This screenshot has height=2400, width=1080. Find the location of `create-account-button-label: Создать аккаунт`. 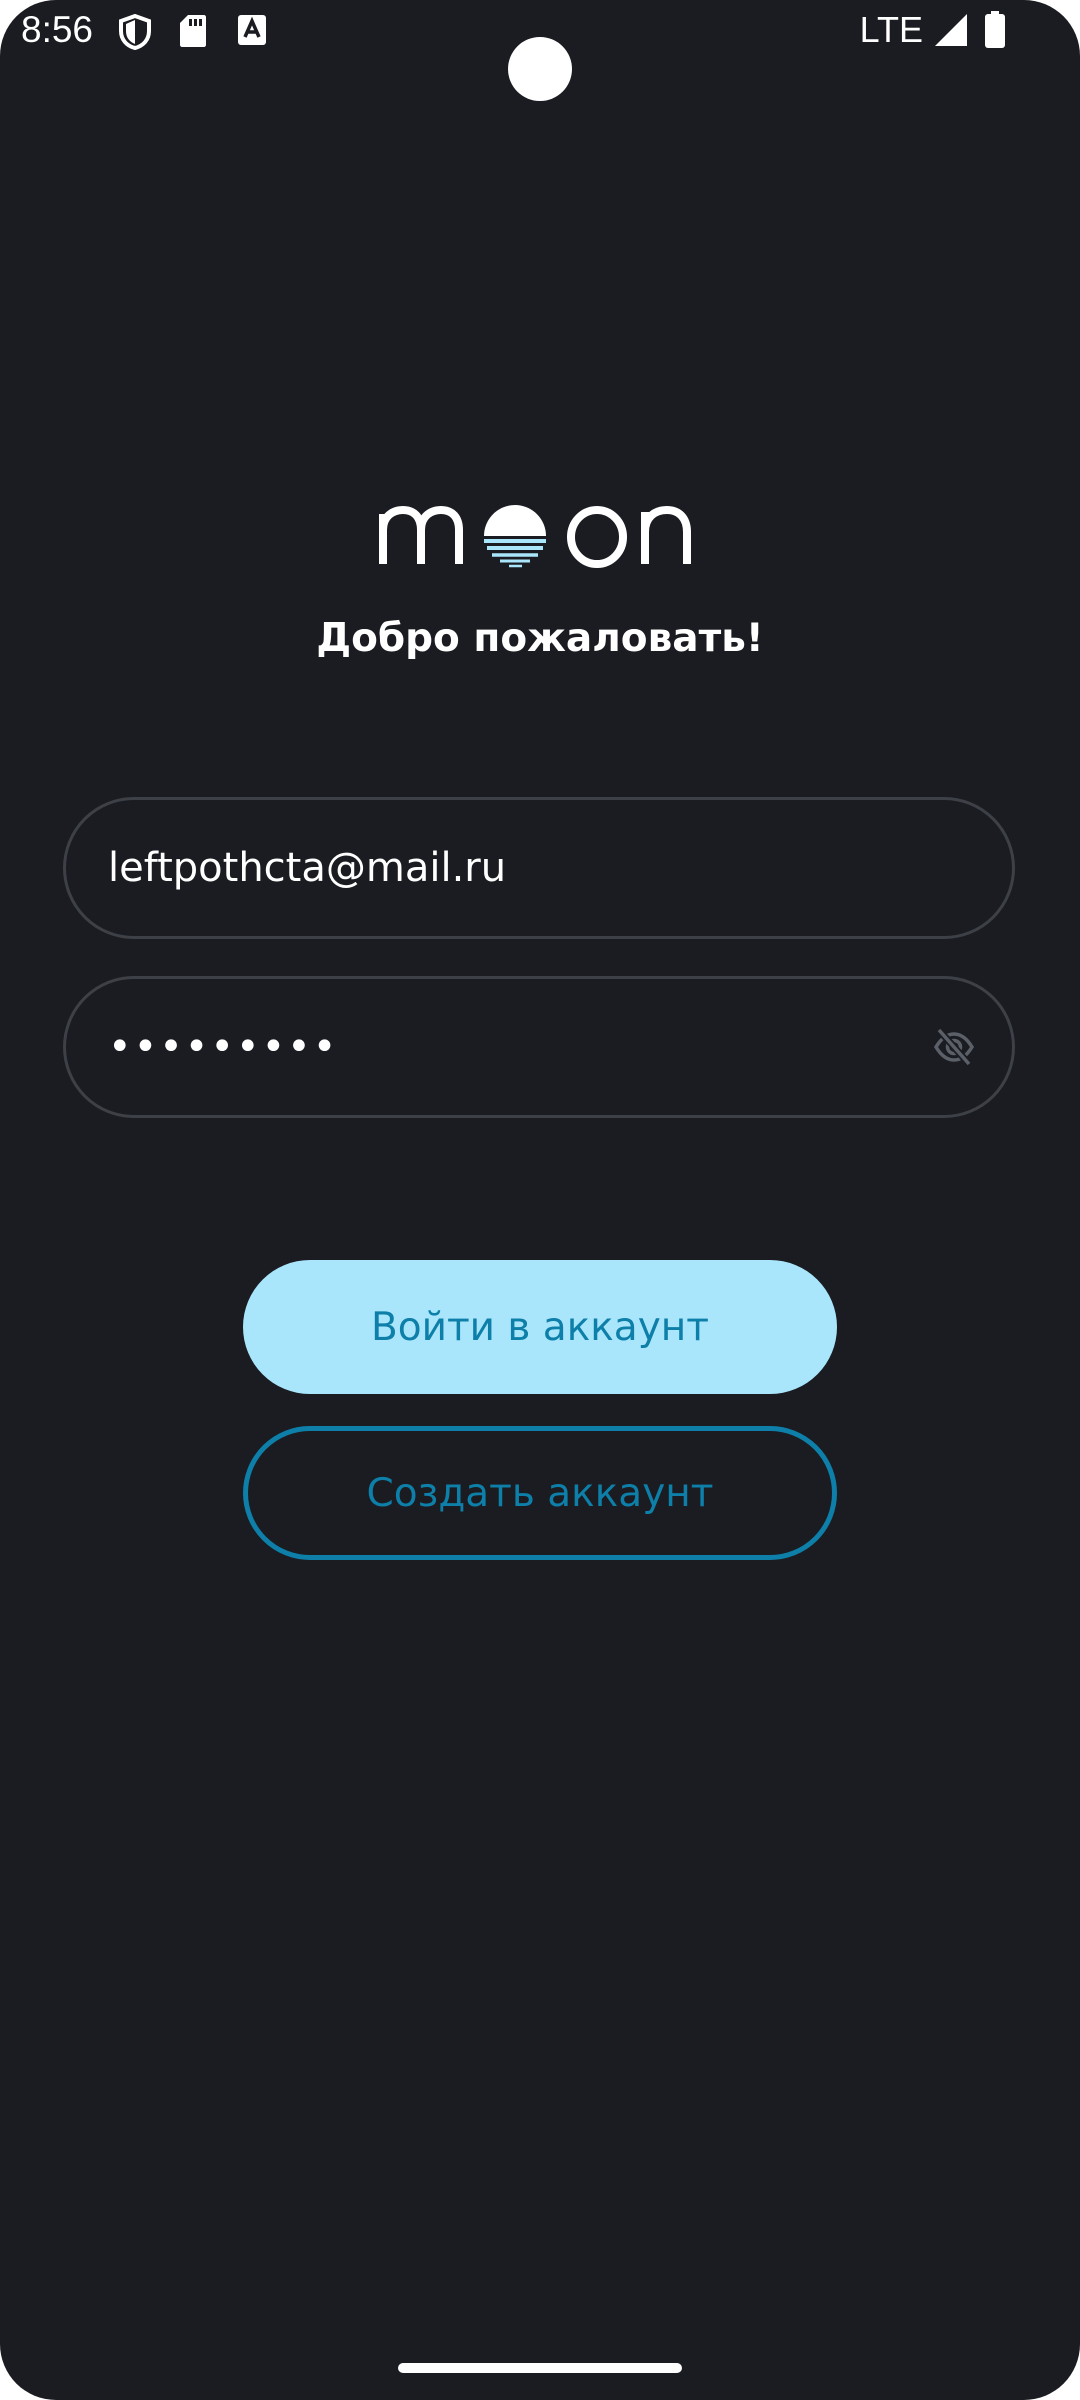

create-account-button-label: Создать аккаунт is located at coordinates (540, 1493).